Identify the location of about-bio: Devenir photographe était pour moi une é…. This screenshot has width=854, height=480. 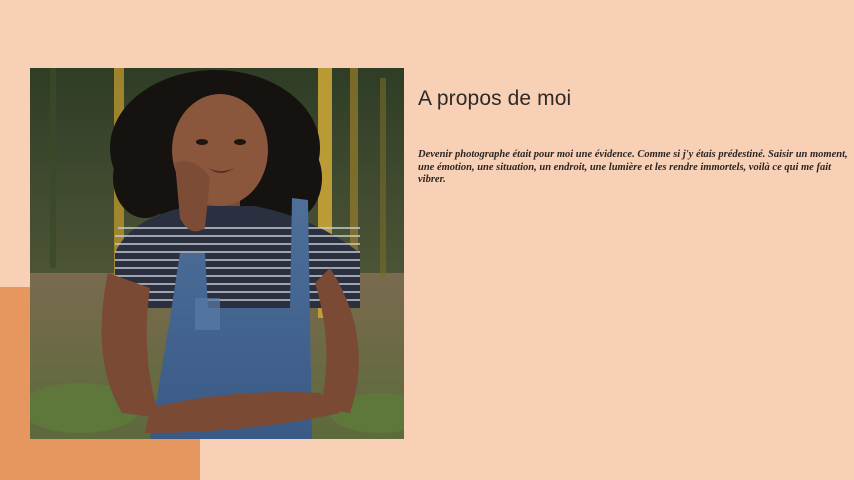
(633, 167).